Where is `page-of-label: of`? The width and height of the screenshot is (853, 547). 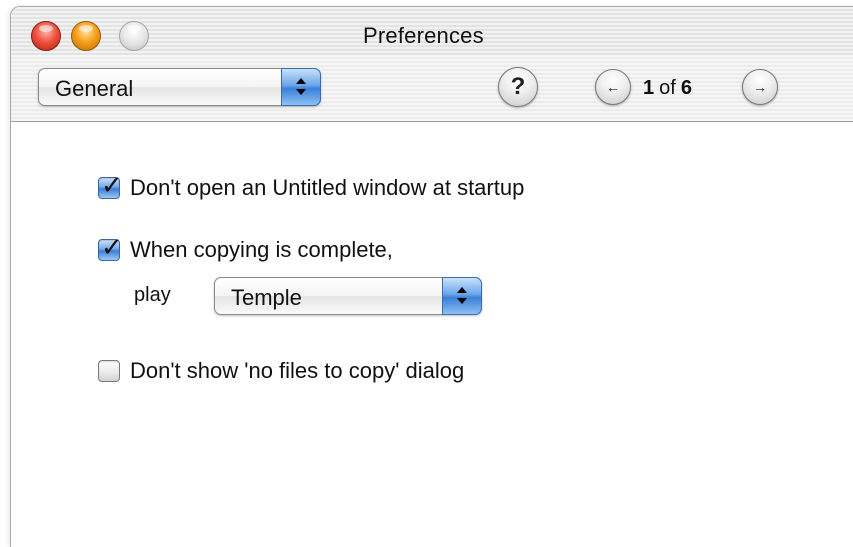 page-of-label: of is located at coordinates (667, 88).